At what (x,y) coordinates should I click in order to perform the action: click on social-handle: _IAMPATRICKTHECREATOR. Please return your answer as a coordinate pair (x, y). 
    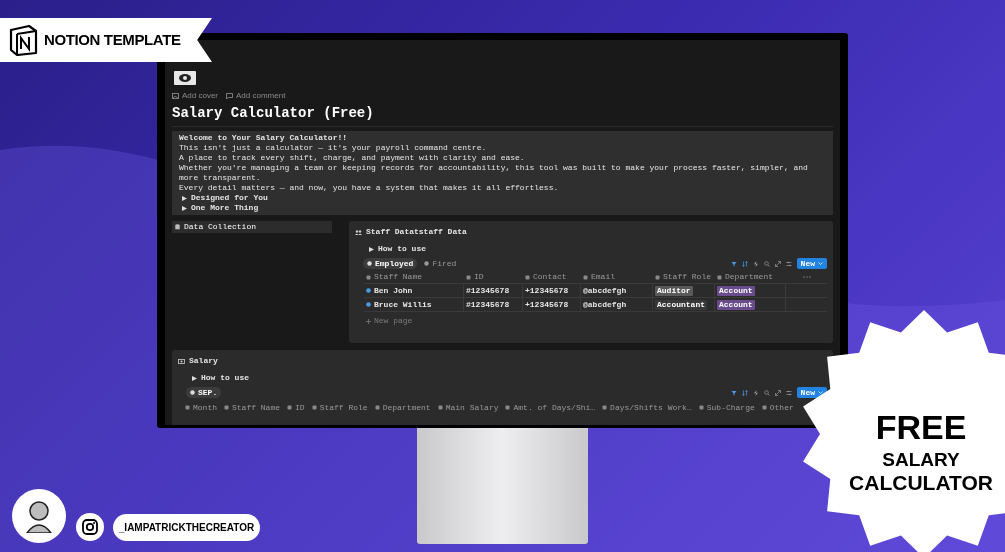
    Looking at the image, I should click on (186, 527).